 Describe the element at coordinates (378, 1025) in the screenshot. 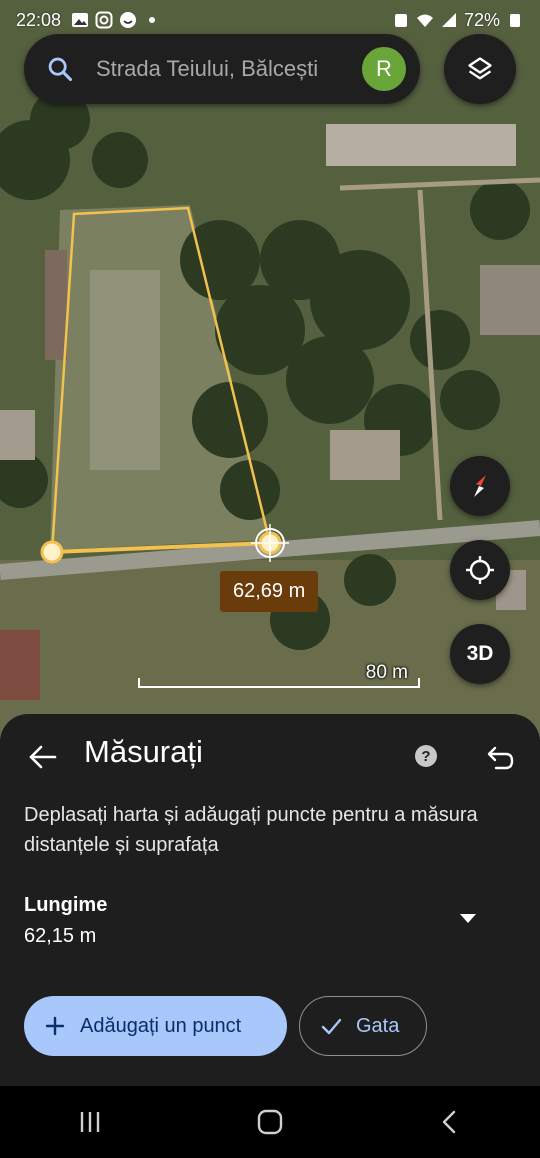

I see `done-label: Gata` at that location.